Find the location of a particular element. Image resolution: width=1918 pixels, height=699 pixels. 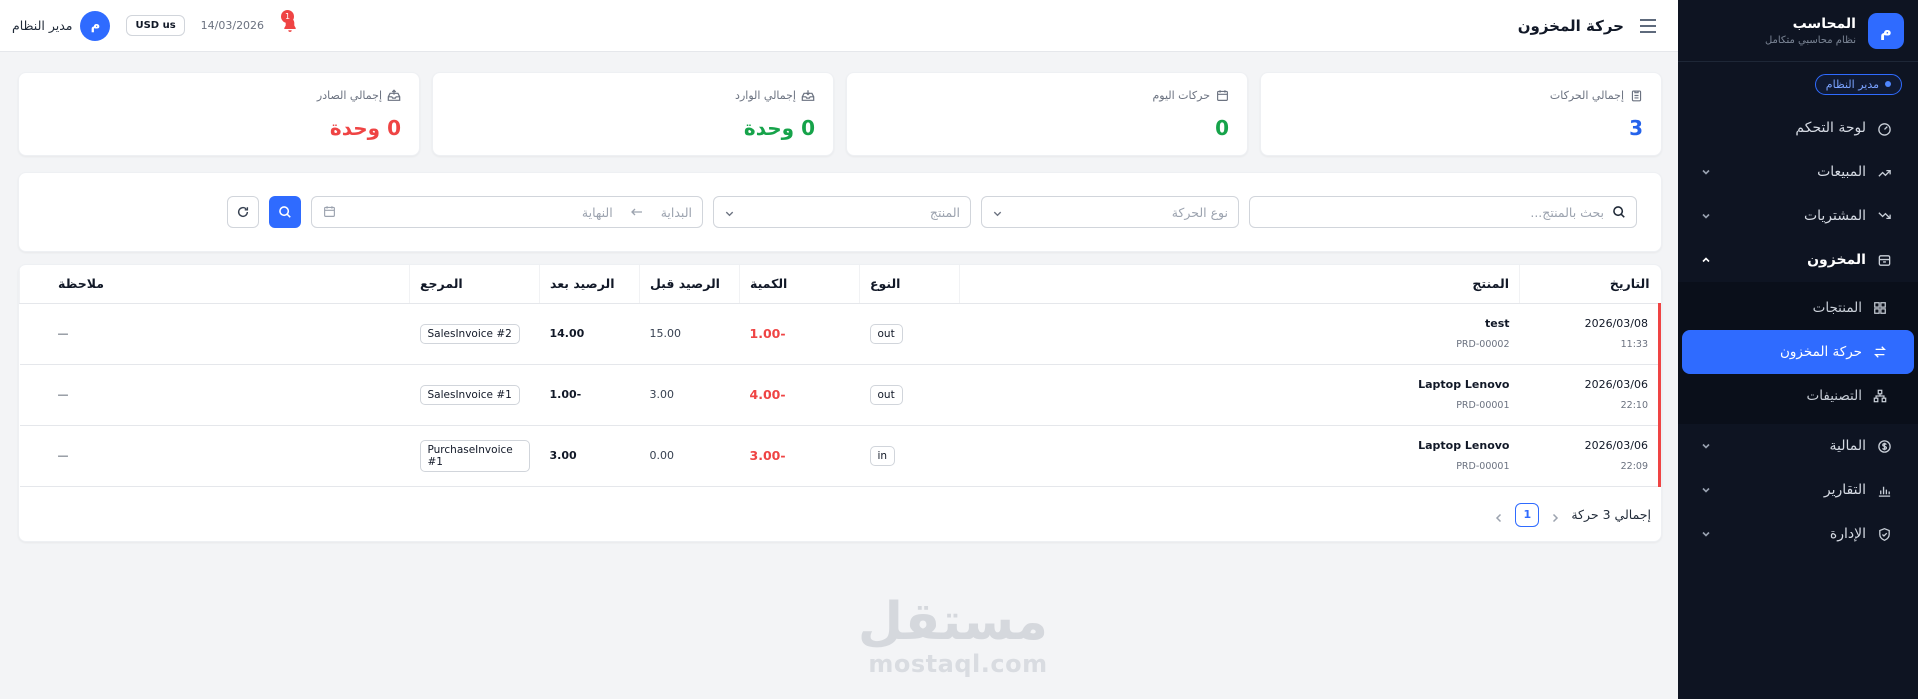

row-time: 11:33 is located at coordinates (1634, 344).